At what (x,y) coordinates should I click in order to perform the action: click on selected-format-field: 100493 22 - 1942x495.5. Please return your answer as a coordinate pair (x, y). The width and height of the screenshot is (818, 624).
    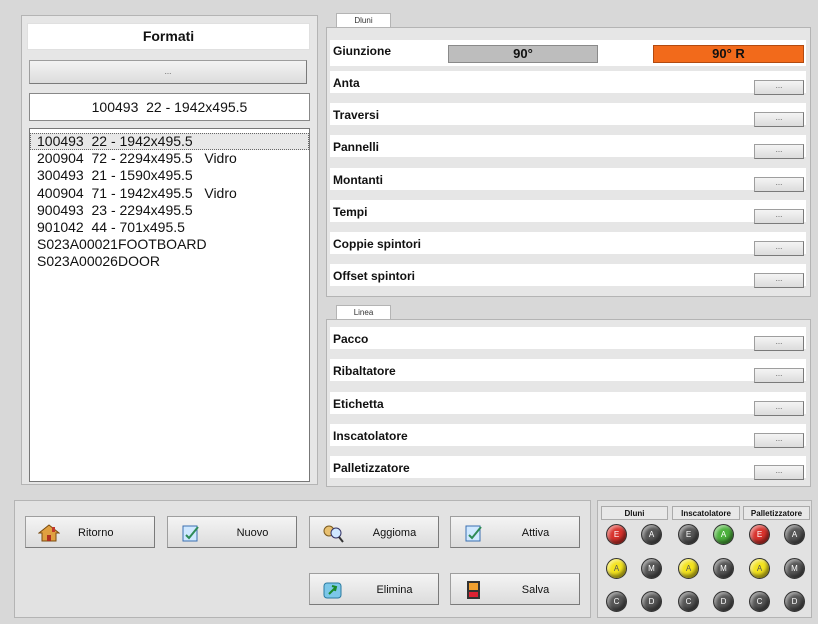
    Looking at the image, I should click on (169, 107).